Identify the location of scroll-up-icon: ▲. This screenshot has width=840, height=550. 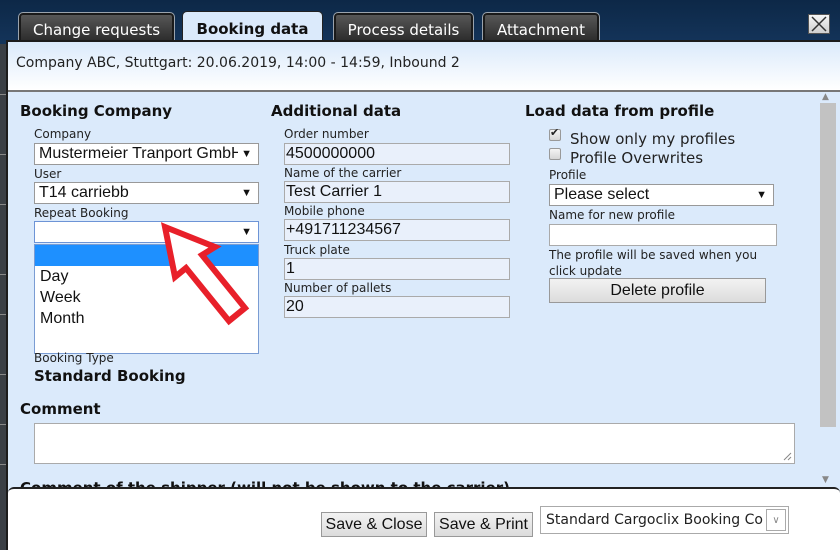
(825, 97).